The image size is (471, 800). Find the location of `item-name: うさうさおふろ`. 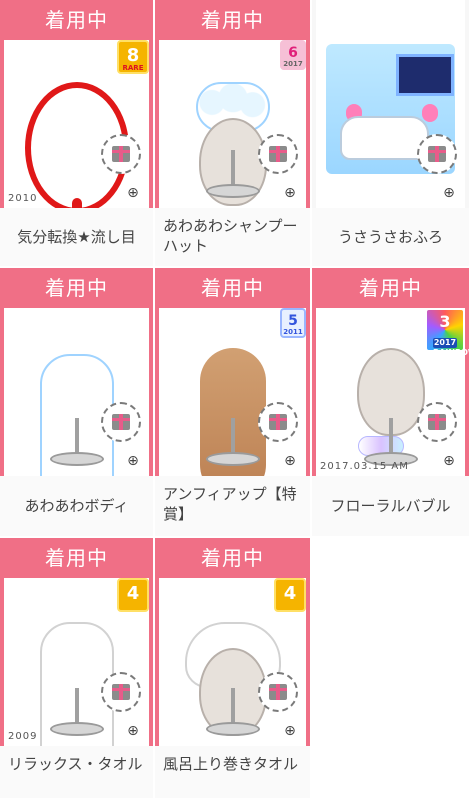

item-name: うさうさおふろ is located at coordinates (390, 237).